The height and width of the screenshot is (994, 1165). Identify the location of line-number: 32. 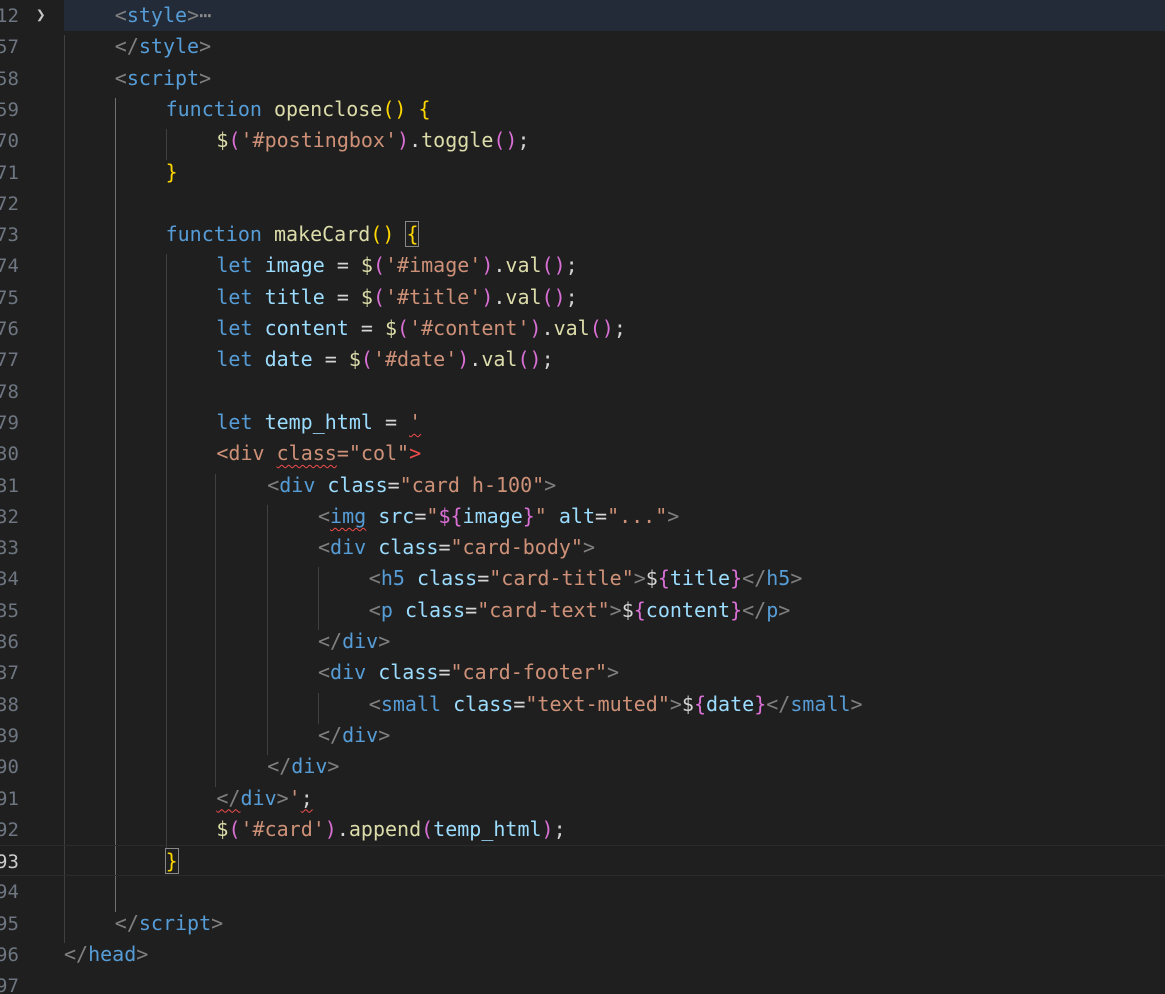
(9, 516).